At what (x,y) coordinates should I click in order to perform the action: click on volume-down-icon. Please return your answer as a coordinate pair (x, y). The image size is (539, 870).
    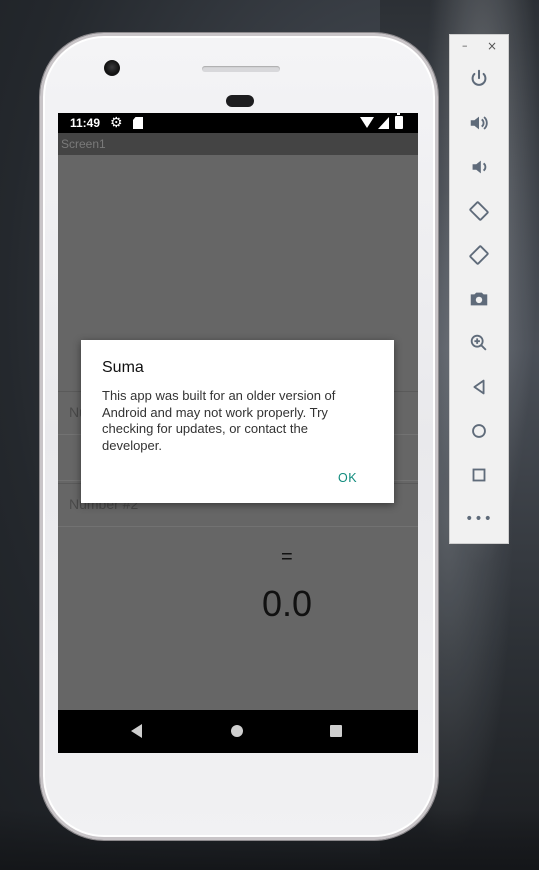
    Looking at the image, I should click on (479, 167).